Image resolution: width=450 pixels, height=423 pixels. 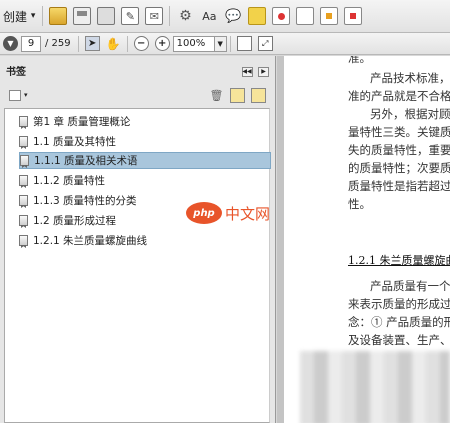 I want to click on watermark-logo: php 中文网, so click(x=228, y=213).